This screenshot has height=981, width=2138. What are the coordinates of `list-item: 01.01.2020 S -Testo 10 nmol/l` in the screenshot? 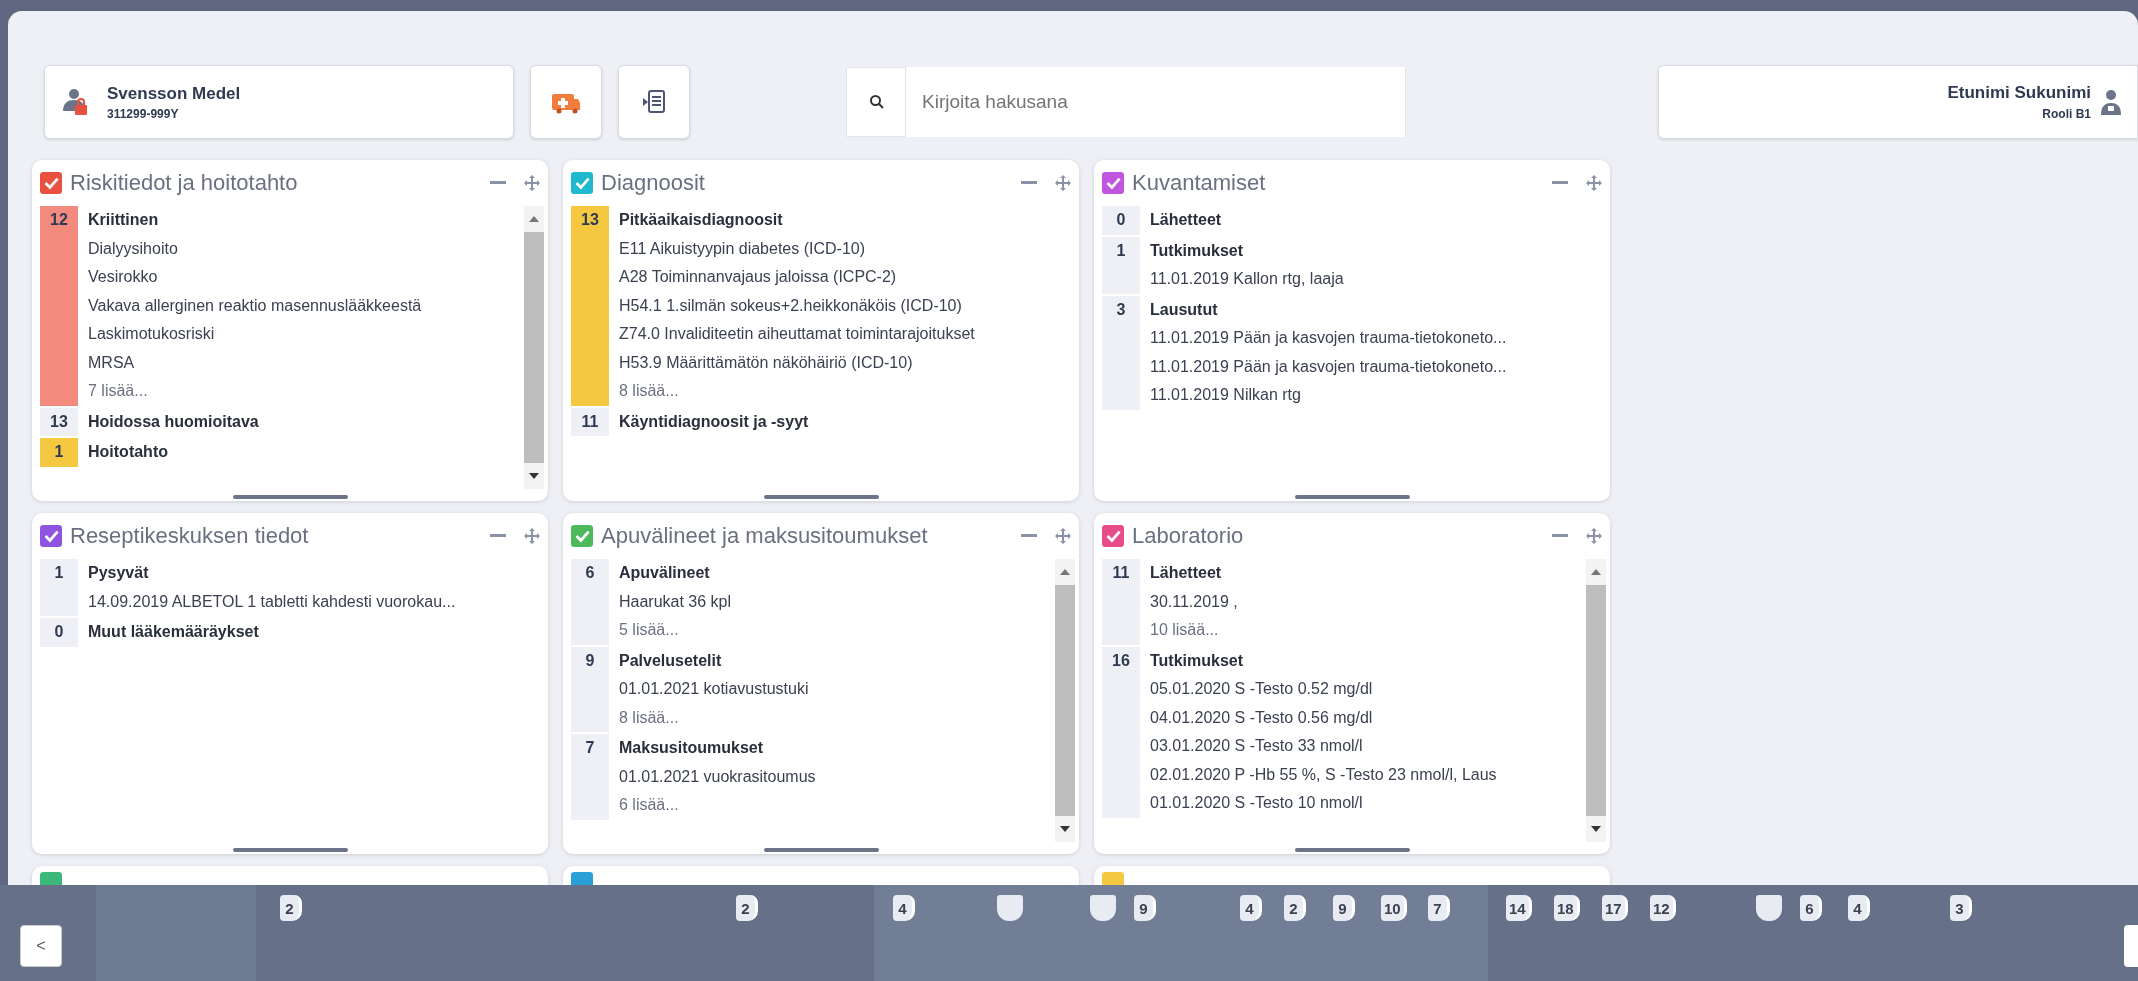 It's located at (1323, 803).